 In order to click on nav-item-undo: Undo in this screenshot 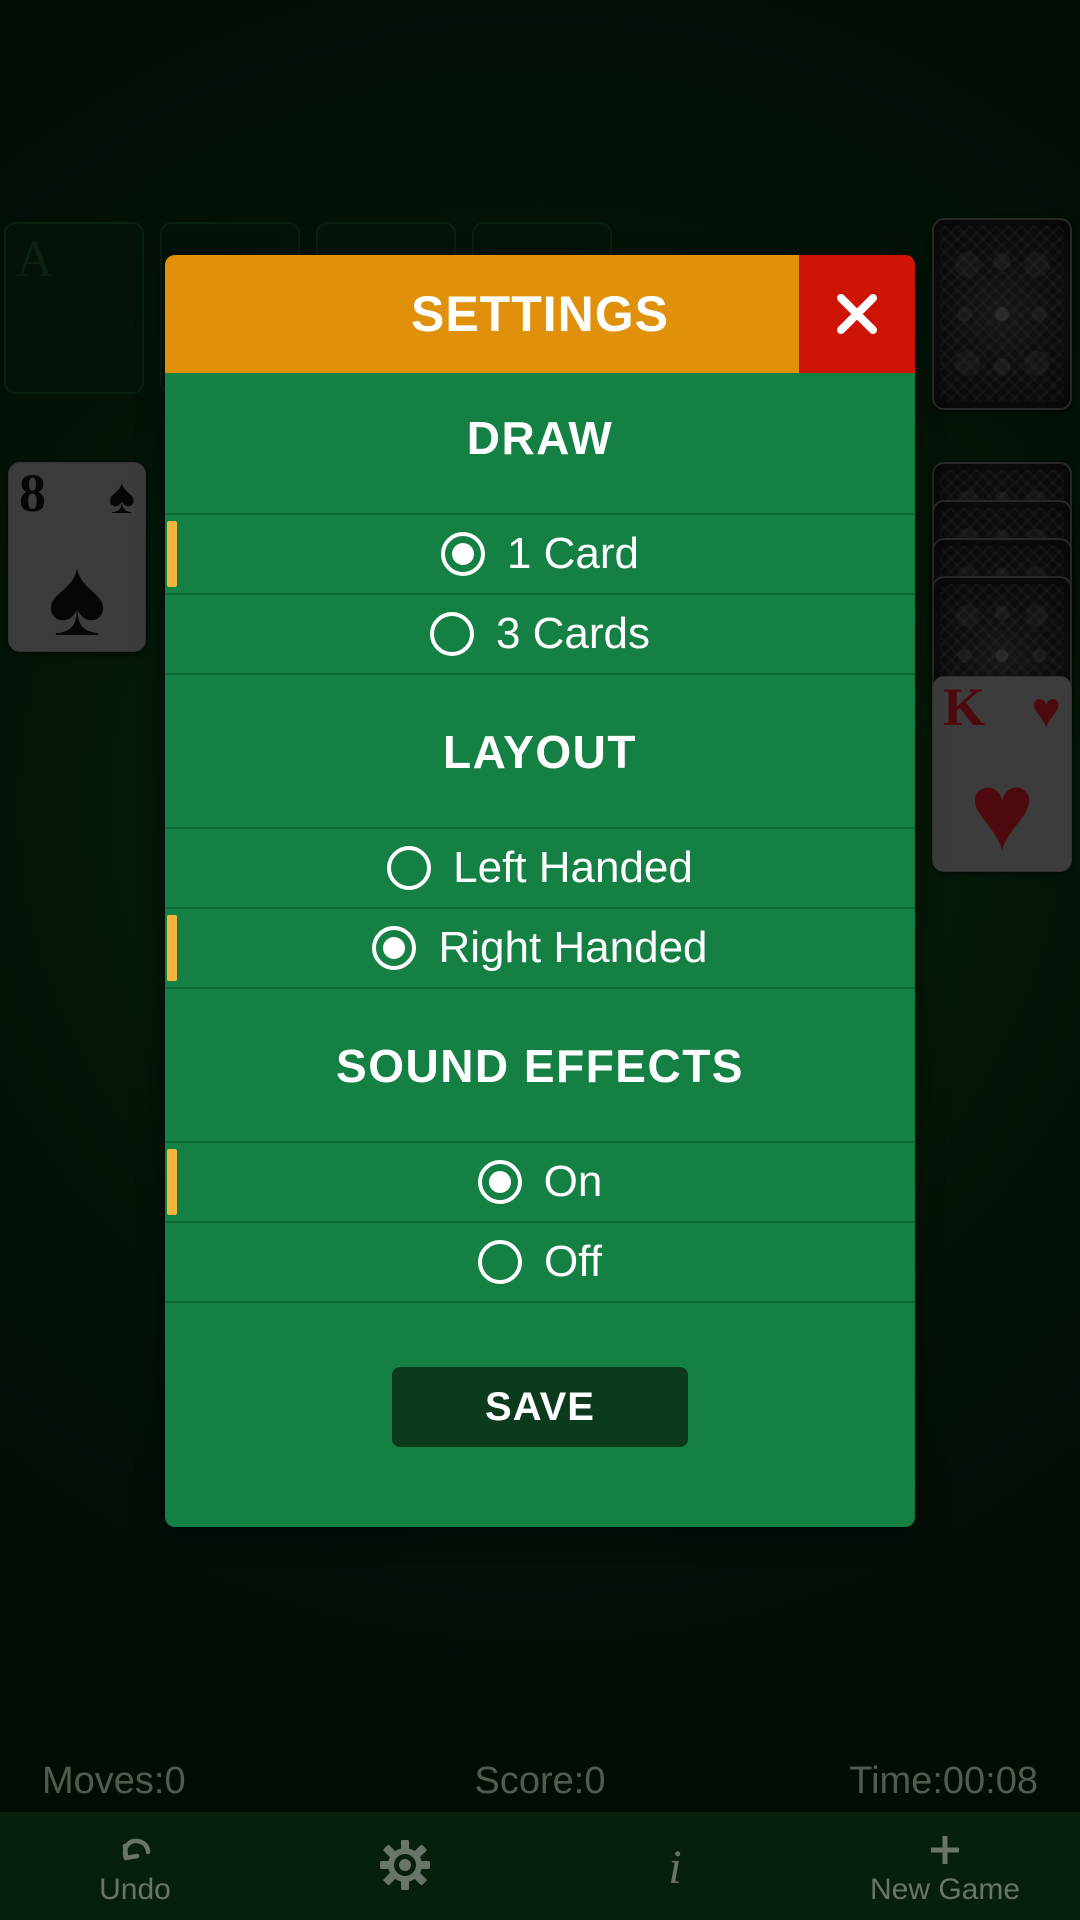, I will do `click(135, 1866)`.